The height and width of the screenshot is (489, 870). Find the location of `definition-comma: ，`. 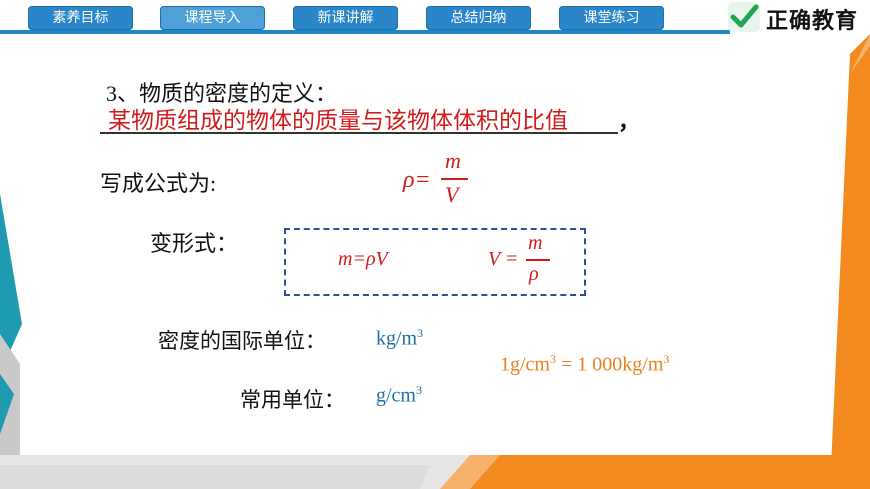

definition-comma: ， is located at coordinates (629, 122).